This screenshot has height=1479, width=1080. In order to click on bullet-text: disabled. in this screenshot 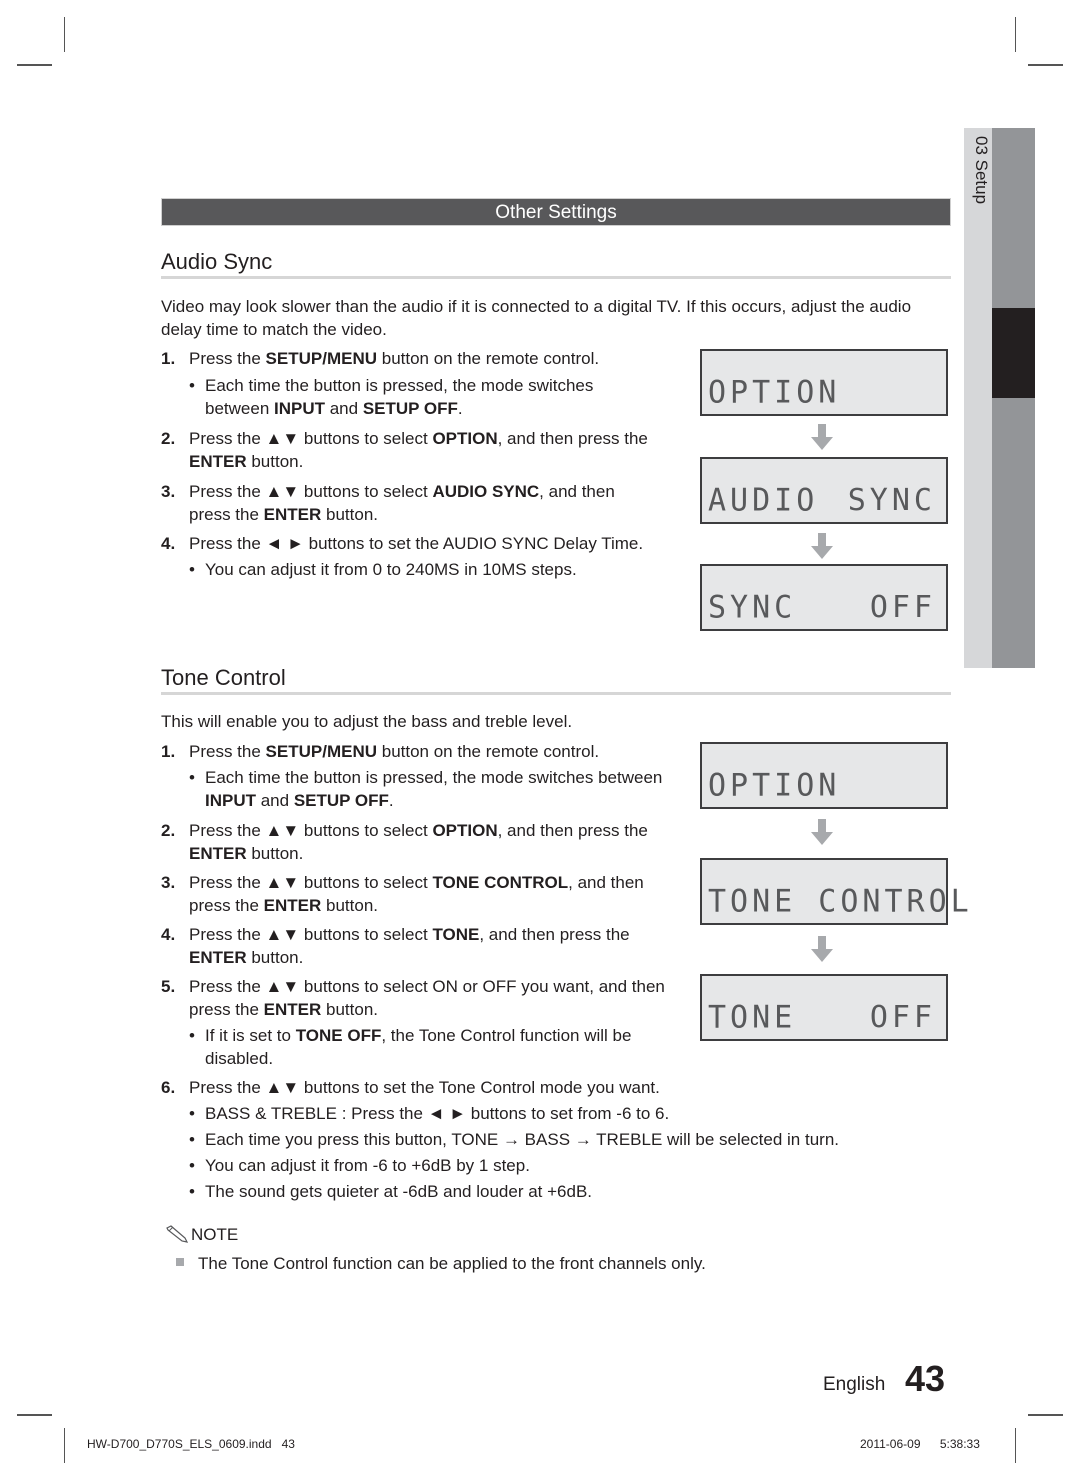, I will do `click(239, 1058)`.